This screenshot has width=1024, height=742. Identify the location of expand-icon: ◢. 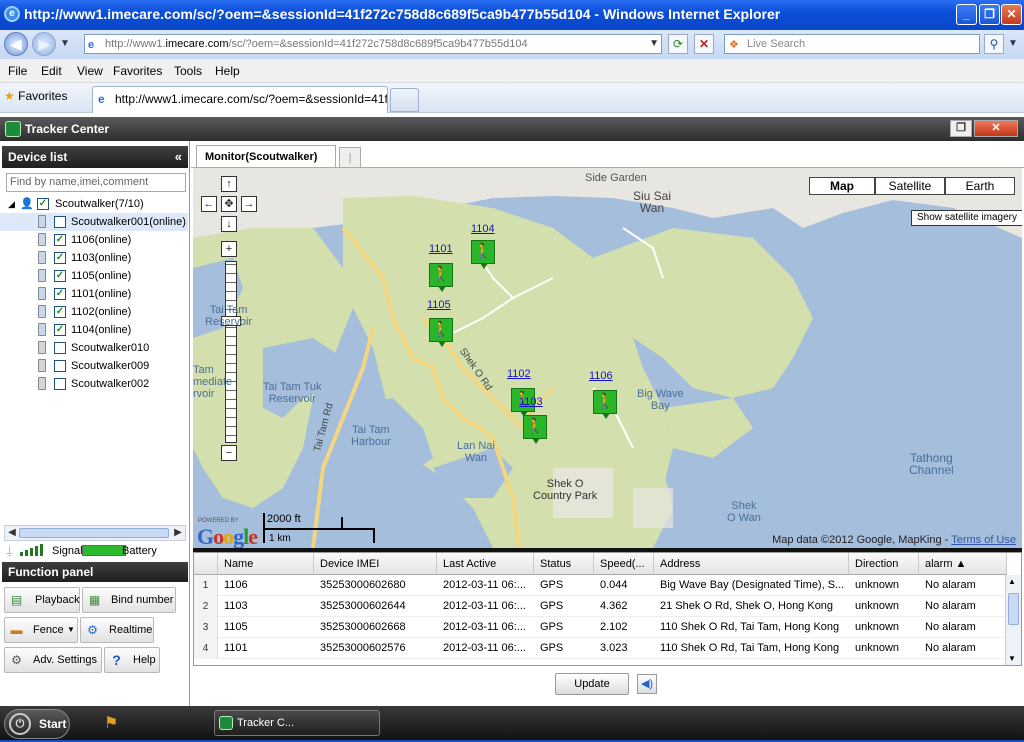
(11, 204).